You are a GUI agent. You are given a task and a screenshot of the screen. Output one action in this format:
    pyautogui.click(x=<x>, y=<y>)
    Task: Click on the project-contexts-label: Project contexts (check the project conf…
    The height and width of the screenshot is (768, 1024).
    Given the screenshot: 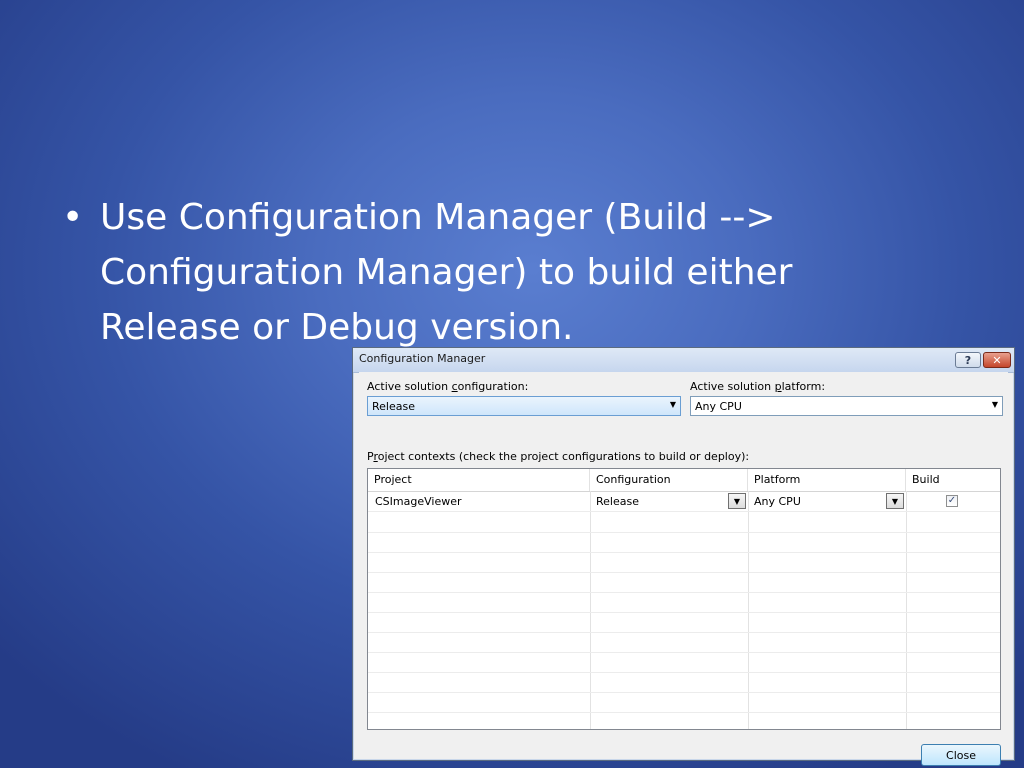 What is the action you would take?
    pyautogui.click(x=558, y=456)
    